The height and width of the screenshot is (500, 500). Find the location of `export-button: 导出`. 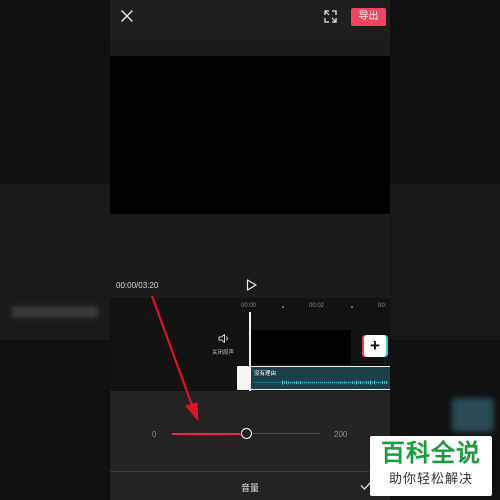

export-button: 导出 is located at coordinates (368, 17).